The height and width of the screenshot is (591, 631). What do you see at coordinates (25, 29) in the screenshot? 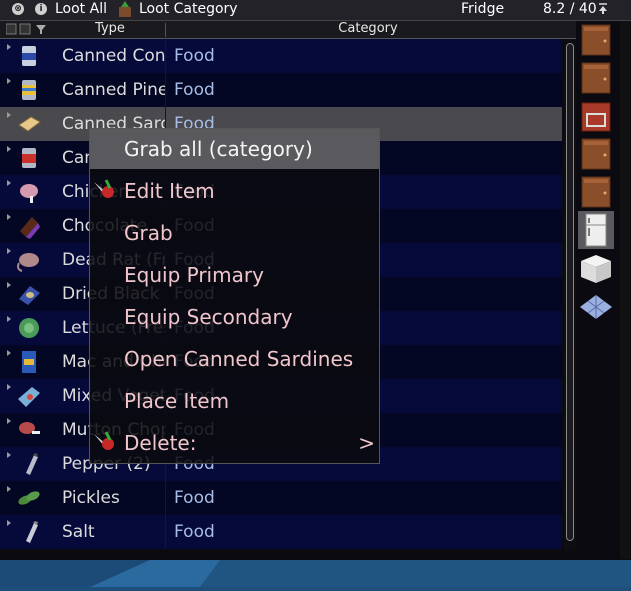
I see `column-options-icons` at bounding box center [25, 29].